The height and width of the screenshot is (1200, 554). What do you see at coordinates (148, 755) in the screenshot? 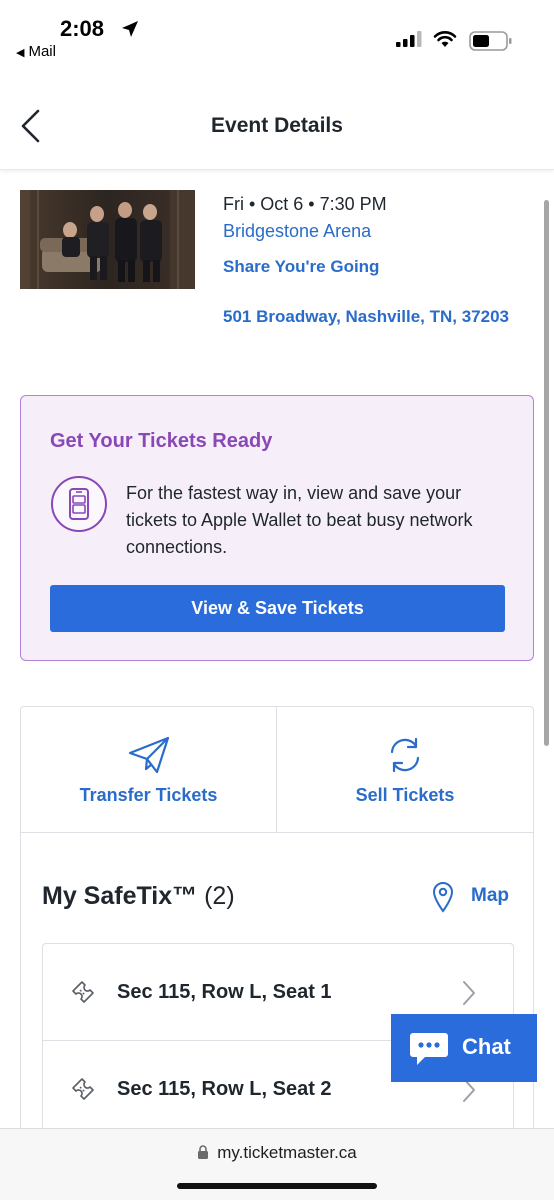
I see `paper-plane-icon` at bounding box center [148, 755].